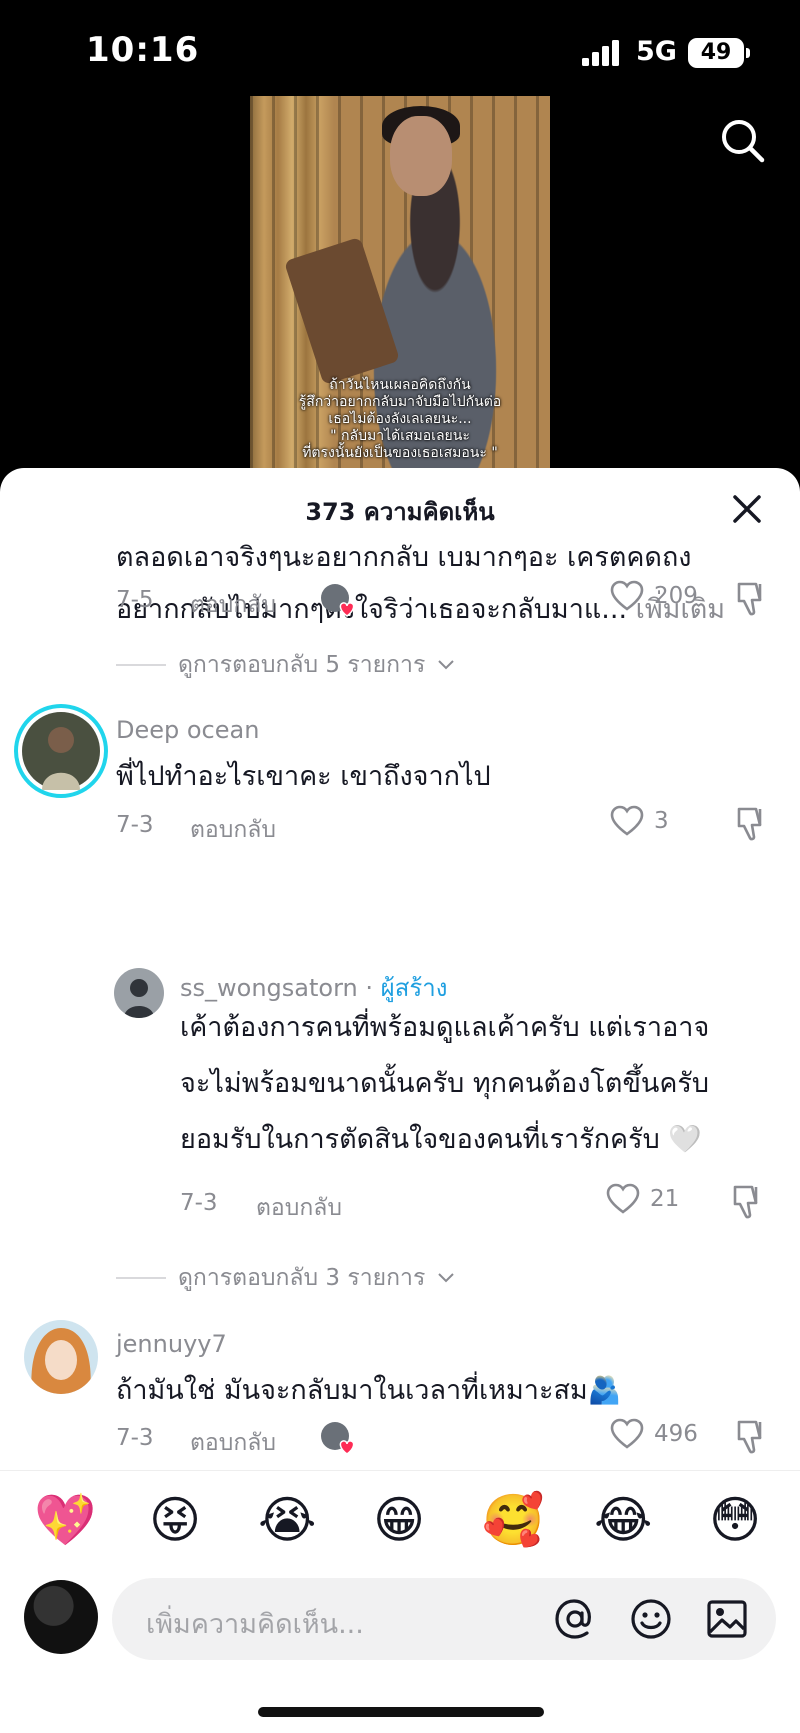  Describe the element at coordinates (747, 509) in the screenshot. I see `close-icon` at that location.